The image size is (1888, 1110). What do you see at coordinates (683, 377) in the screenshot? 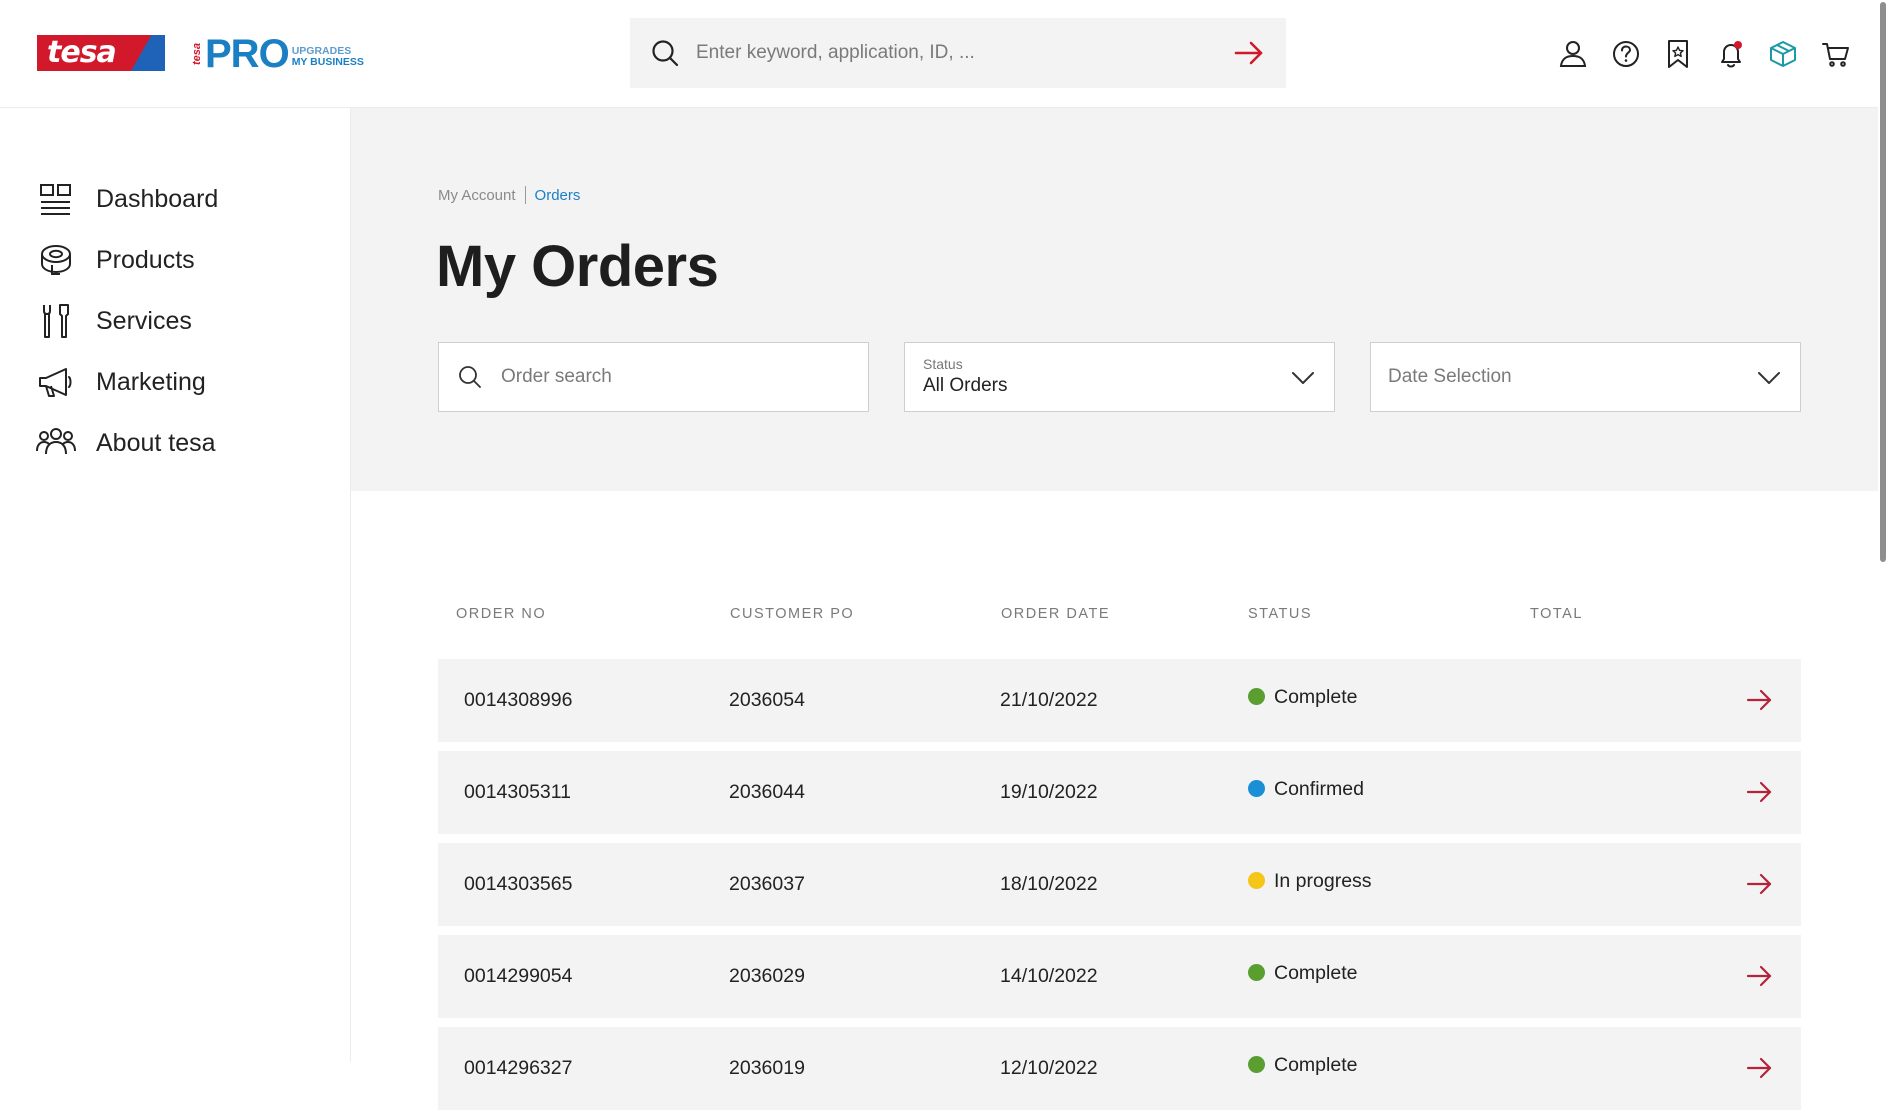
I see `order-search-input` at bounding box center [683, 377].